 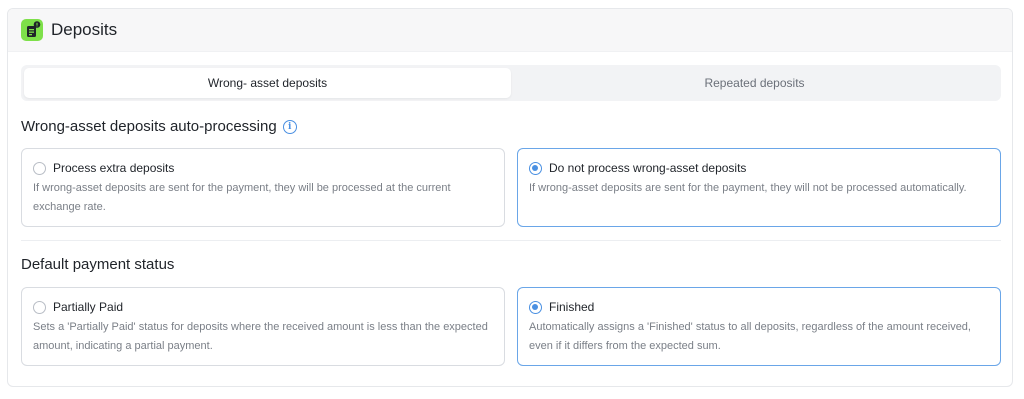 I want to click on section-title-wrong-asset: Wrong-asset deposits auto-processing i, so click(x=159, y=126).